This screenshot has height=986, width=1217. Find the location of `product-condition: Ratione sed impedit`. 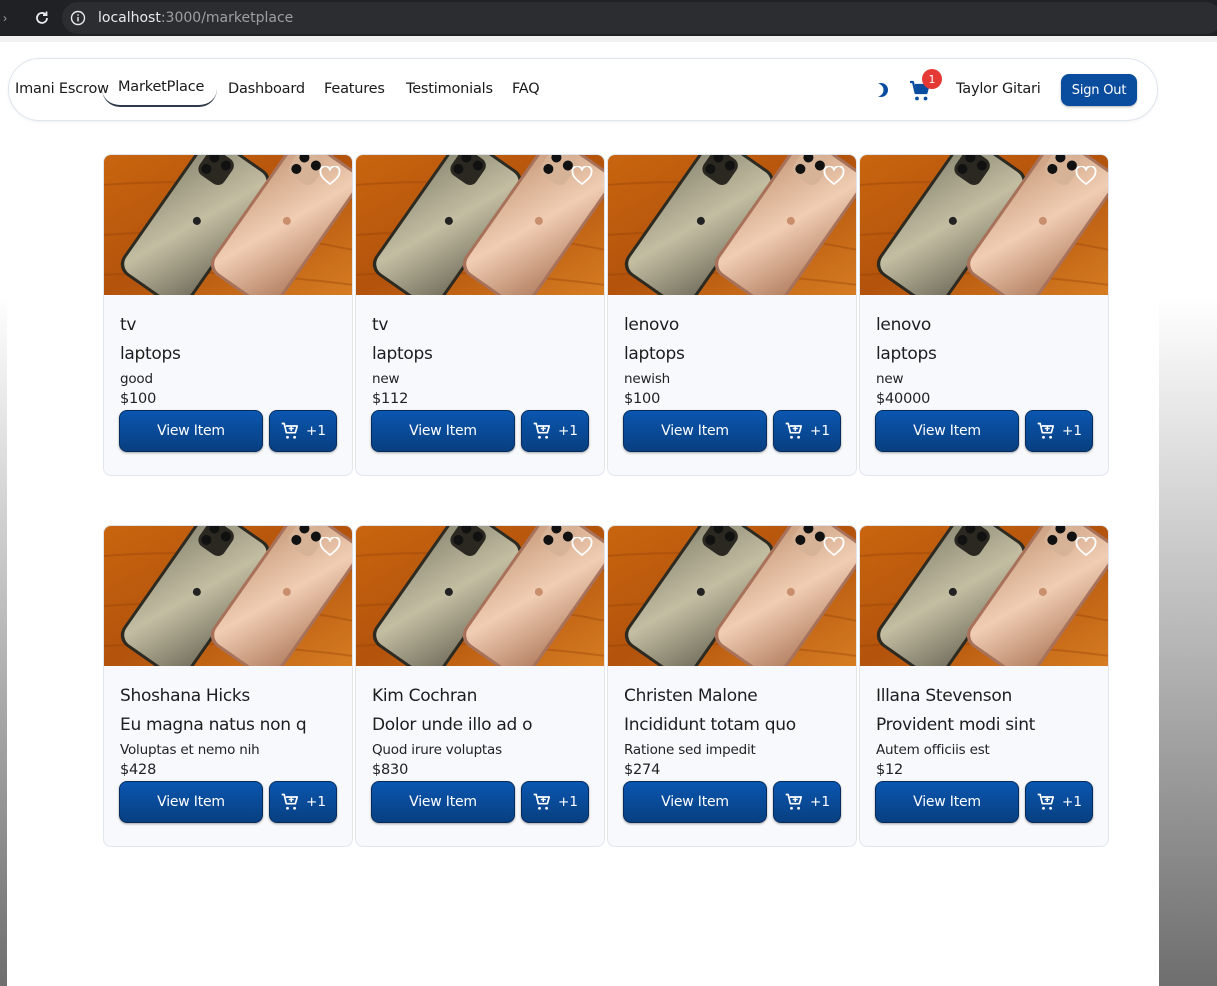

product-condition: Ratione sed impedit is located at coordinates (690, 750).